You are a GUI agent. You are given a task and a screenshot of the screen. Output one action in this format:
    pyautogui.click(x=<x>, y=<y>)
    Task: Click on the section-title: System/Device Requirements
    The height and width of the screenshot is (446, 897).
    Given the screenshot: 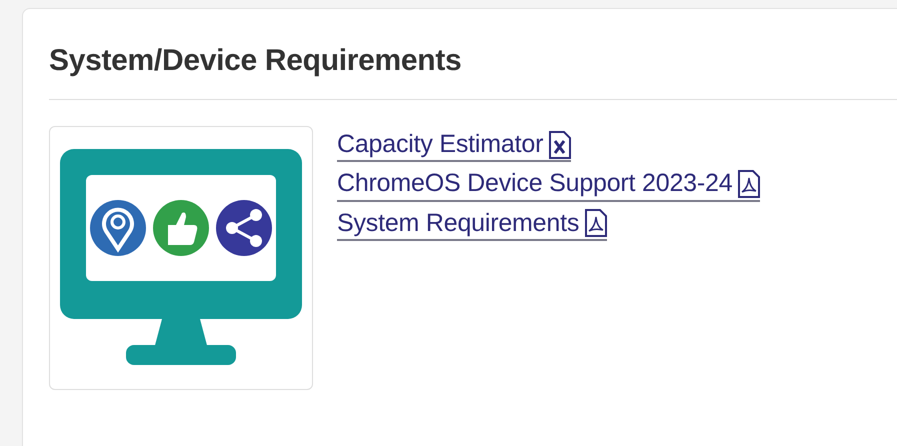 What is the action you would take?
    pyautogui.click(x=255, y=61)
    